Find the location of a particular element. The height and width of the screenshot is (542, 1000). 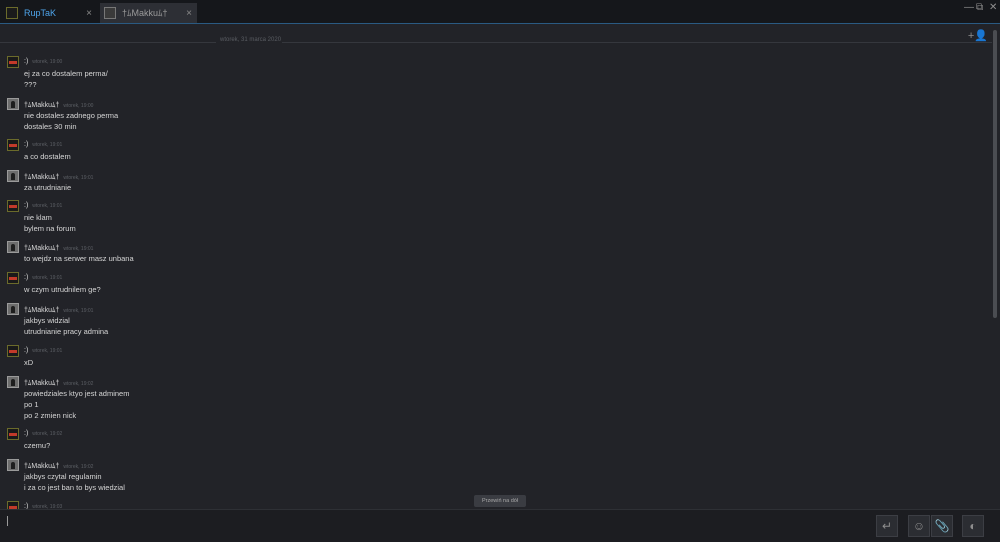

date-separator-label: wtorek, 31 marca 2020 is located at coordinates (251, 40).